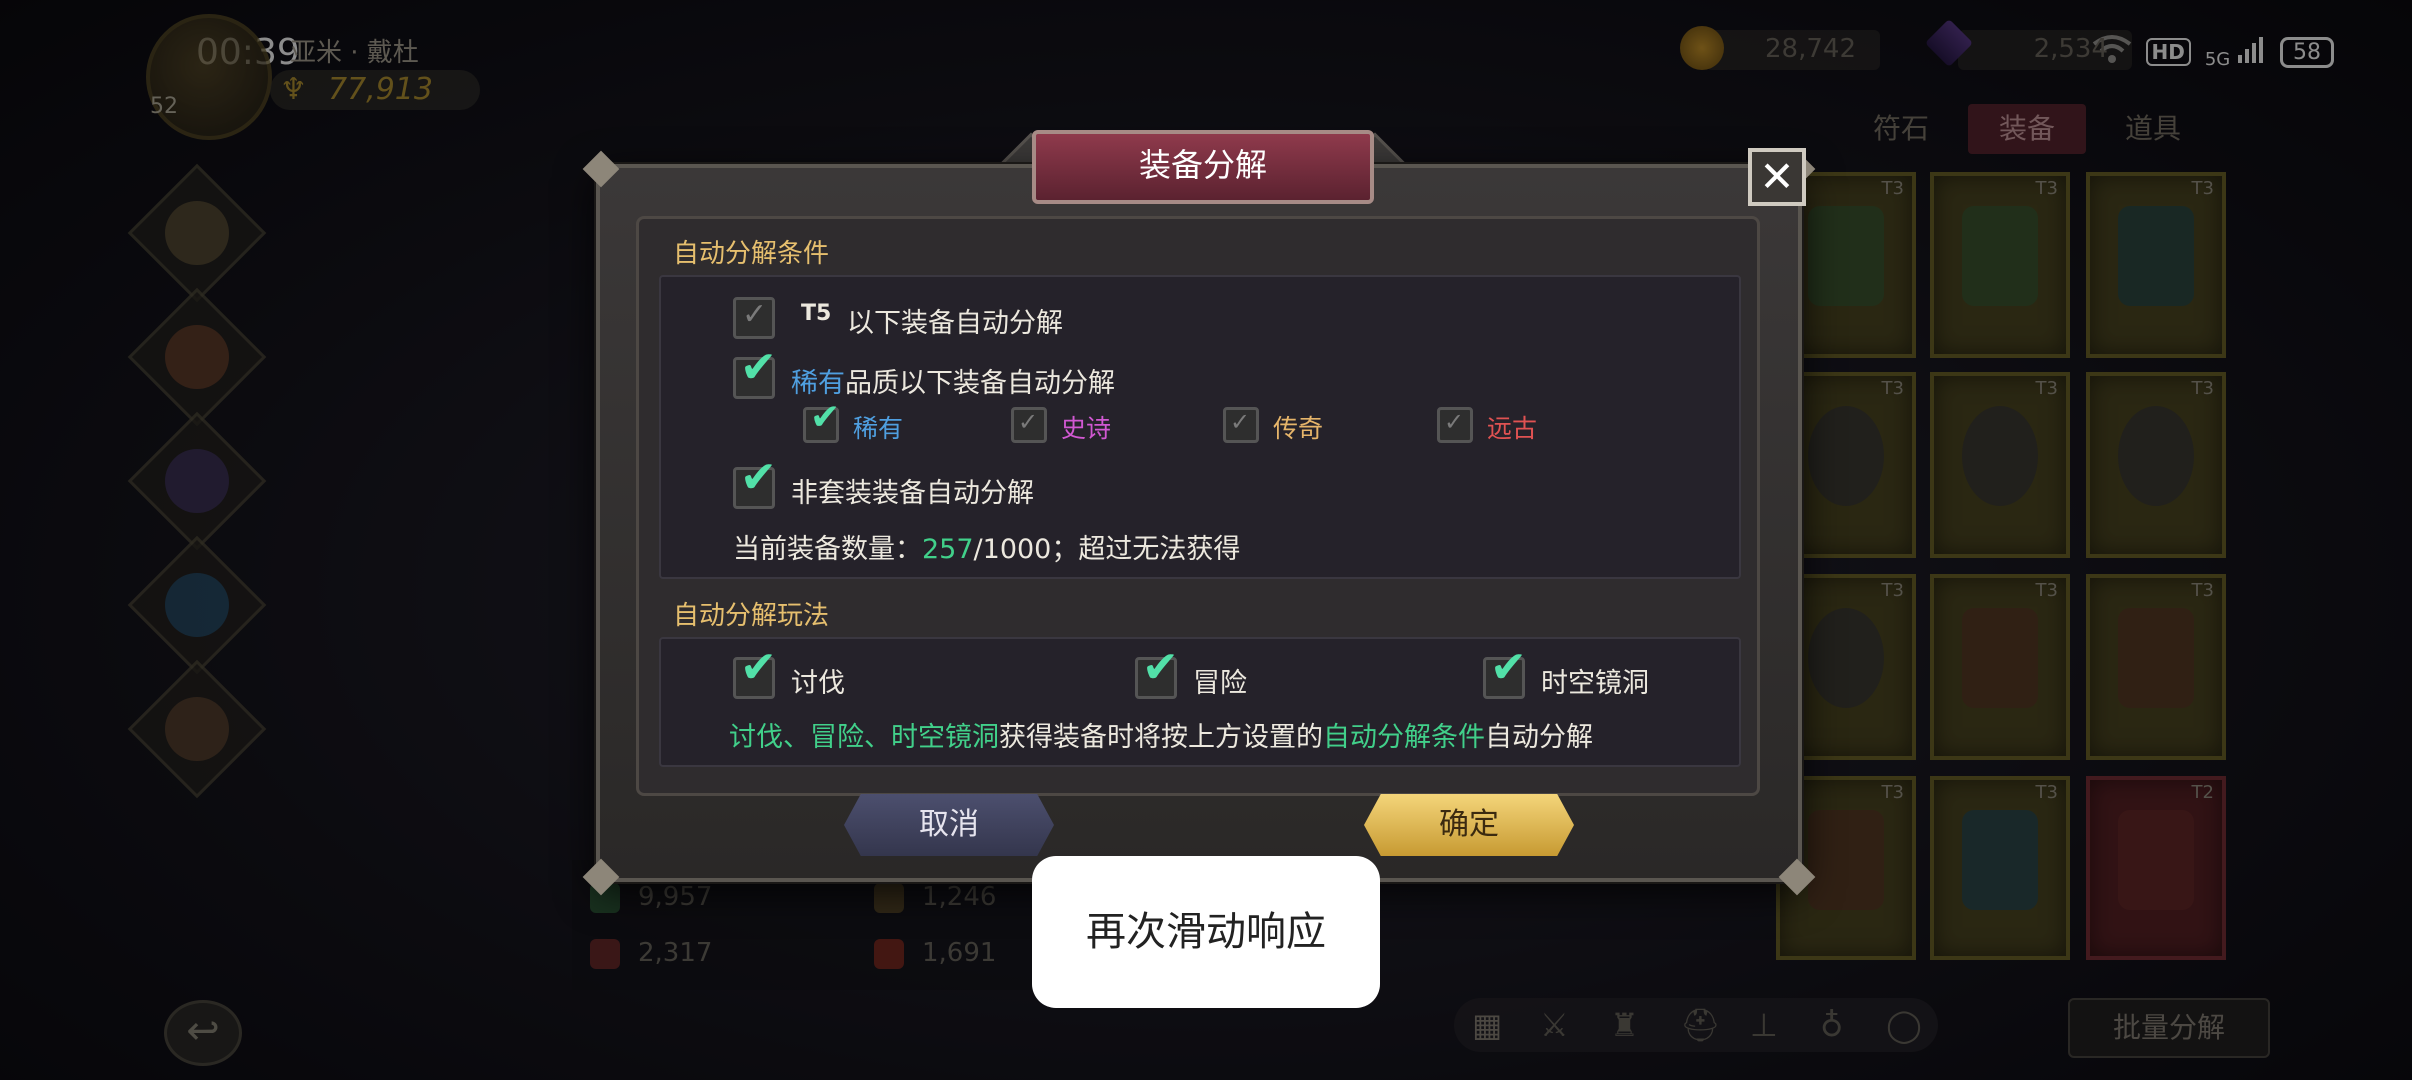 The height and width of the screenshot is (1080, 2412). Describe the element at coordinates (827, 549) in the screenshot. I see `count-prefix: 当前装备数量：` at that location.